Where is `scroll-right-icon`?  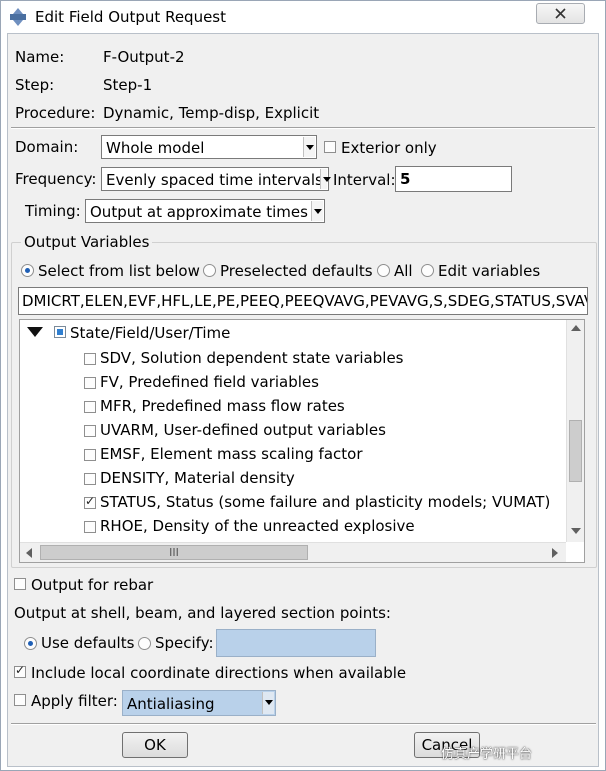 scroll-right-icon is located at coordinates (555, 553).